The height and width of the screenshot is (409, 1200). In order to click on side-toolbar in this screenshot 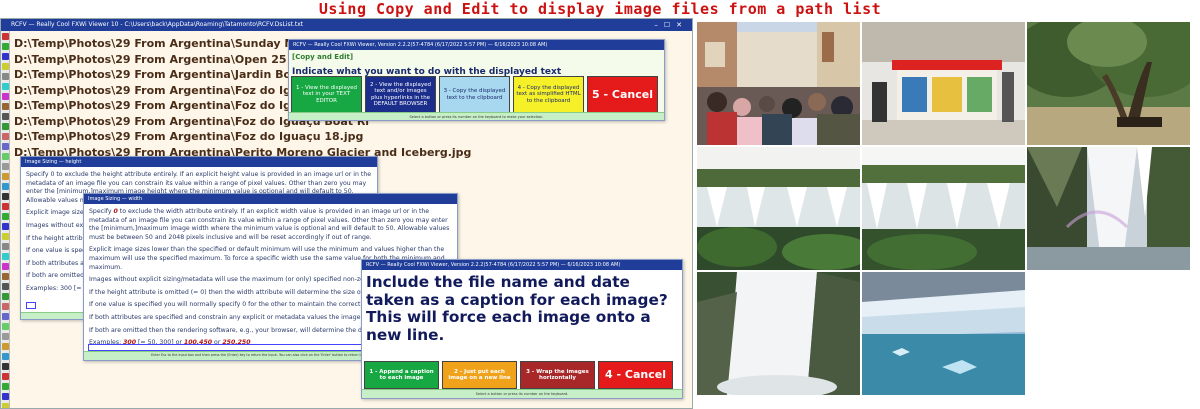, I will do `click(5, 219)`.